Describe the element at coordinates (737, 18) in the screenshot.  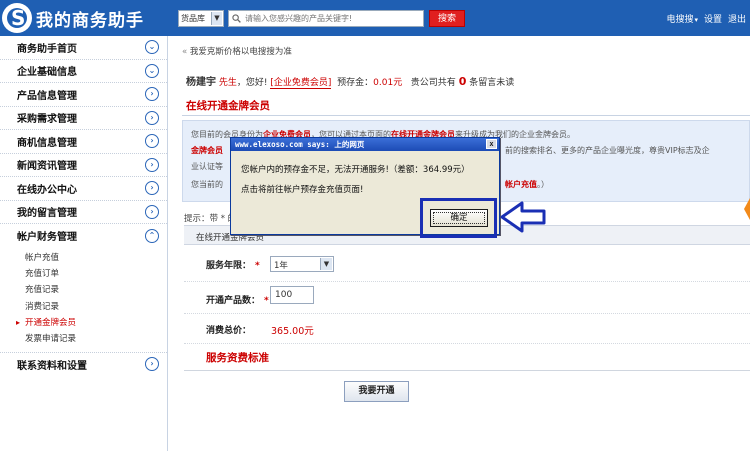
I see `link-logout: 退出` at that location.